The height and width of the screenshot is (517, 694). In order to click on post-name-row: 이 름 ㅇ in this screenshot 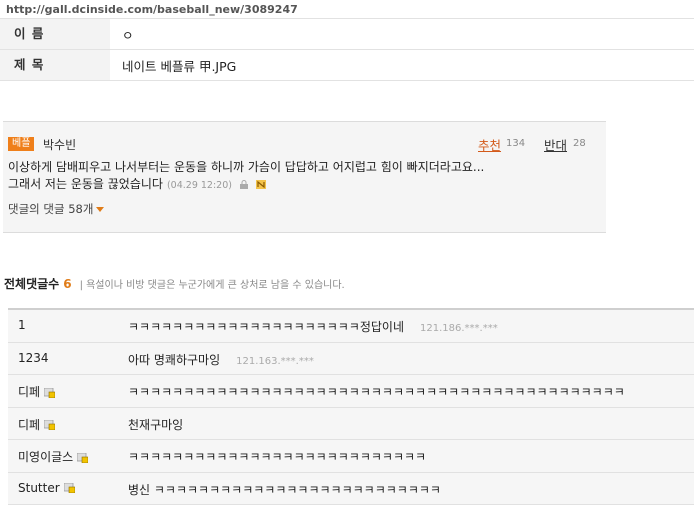, I will do `click(347, 34)`.